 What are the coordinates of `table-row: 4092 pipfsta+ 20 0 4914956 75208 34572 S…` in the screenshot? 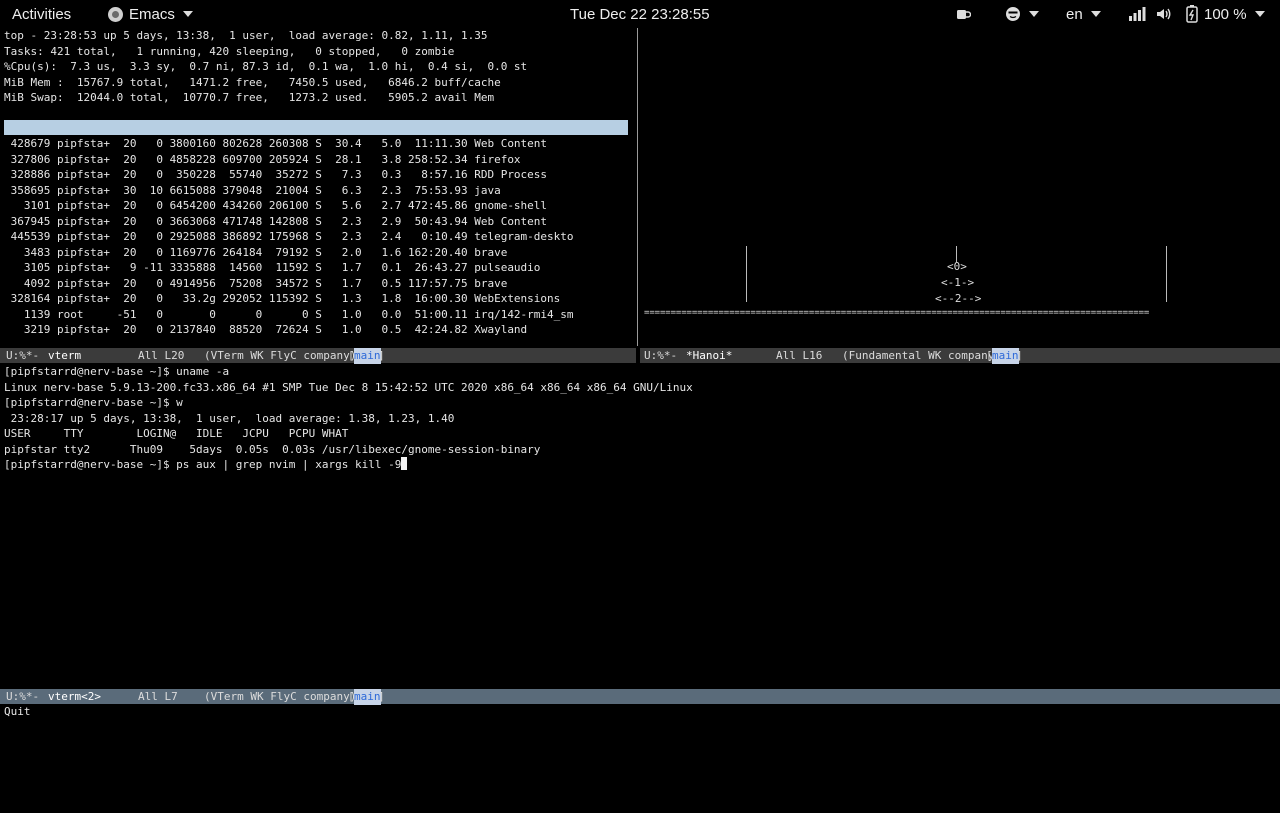 It's located at (256, 283).